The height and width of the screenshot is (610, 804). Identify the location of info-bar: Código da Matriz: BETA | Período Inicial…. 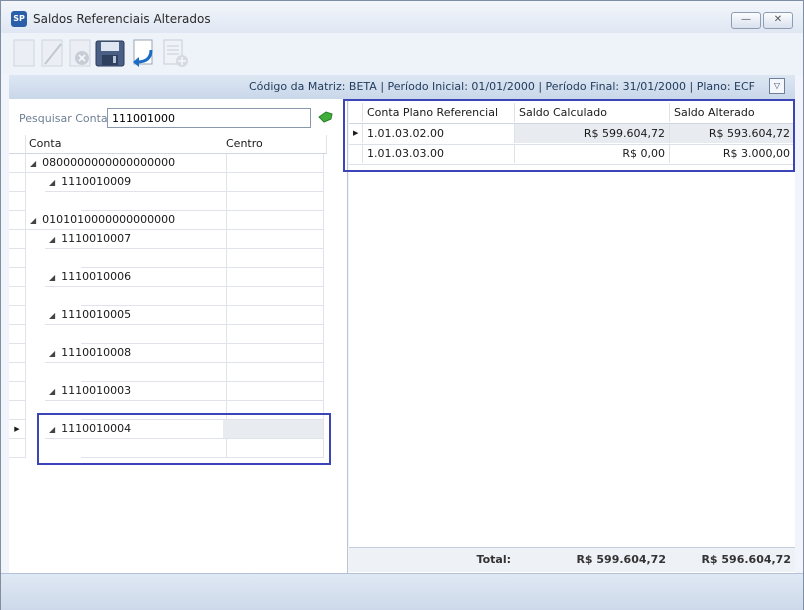
(402, 87).